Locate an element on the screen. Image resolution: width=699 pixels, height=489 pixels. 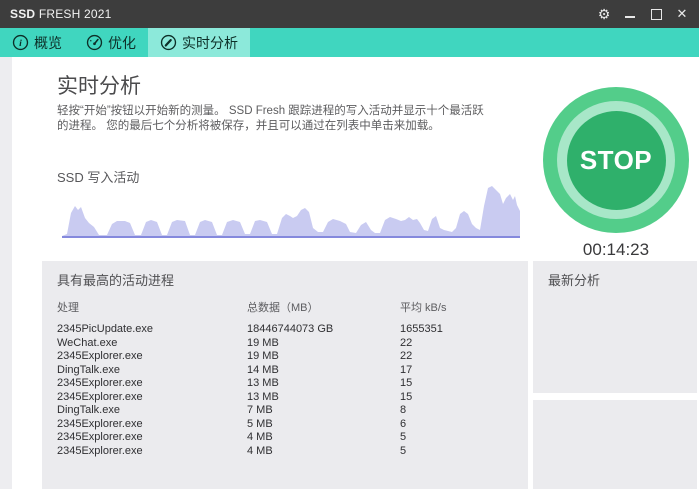
table-cell: 14 MB is located at coordinates (263, 369).